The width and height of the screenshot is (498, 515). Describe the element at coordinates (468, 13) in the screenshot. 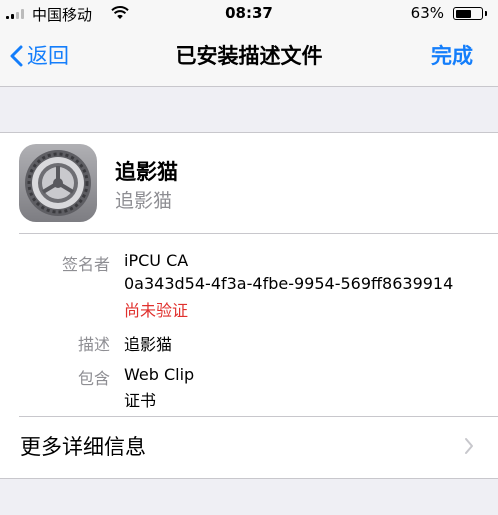

I see `battery-icon` at that location.